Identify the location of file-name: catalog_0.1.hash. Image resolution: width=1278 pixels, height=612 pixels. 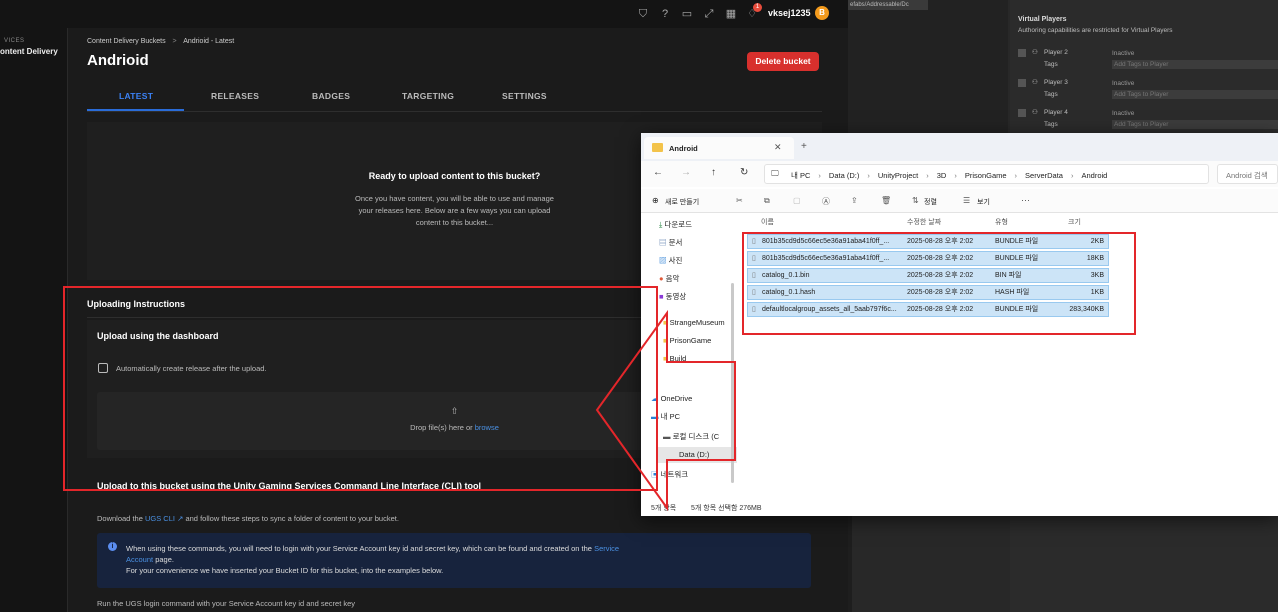
(789, 292).